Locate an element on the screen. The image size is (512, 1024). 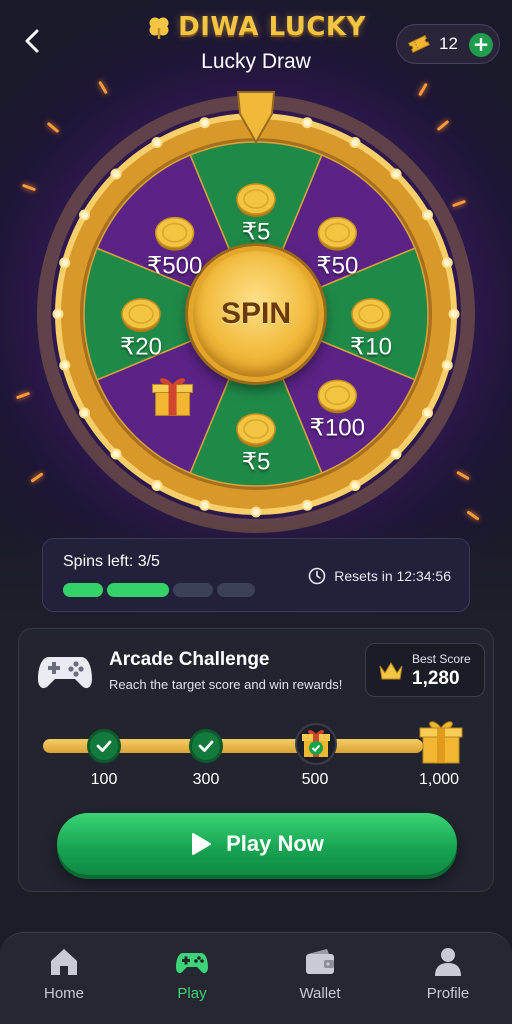
nav-item-wallet: Wallet is located at coordinates (320, 978).